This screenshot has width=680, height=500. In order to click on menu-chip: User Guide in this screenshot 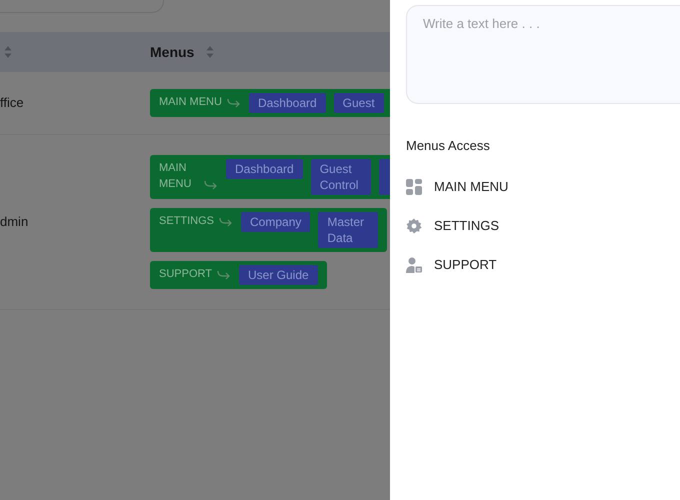, I will do `click(278, 275)`.